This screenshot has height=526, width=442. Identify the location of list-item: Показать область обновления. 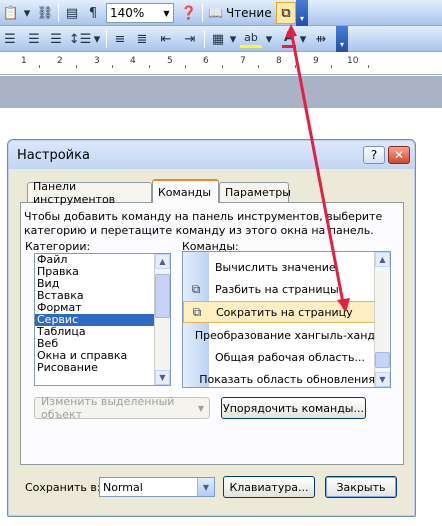
(279, 377).